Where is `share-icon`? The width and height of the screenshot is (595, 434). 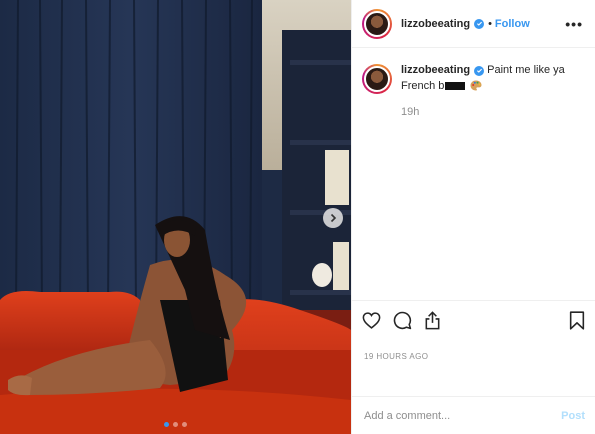 share-icon is located at coordinates (432, 320).